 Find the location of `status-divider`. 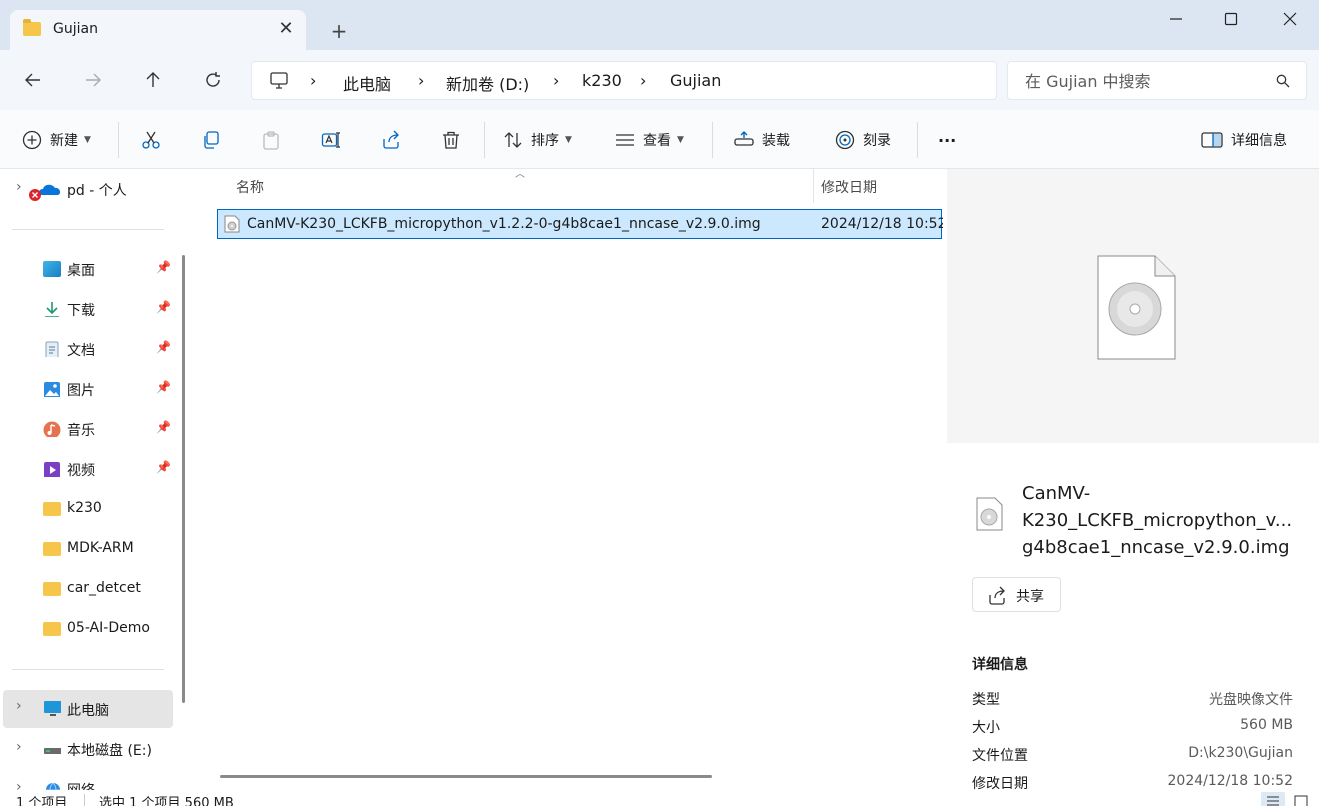

status-divider is located at coordinates (84, 800).